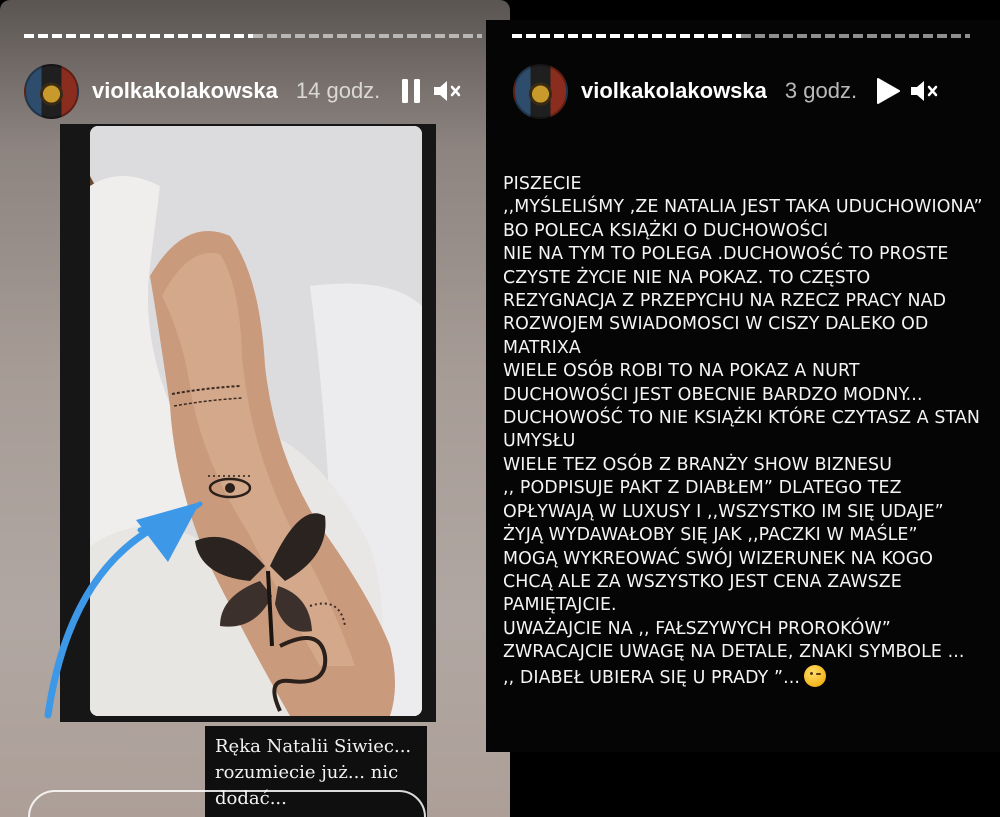 The width and height of the screenshot is (1000, 817). Describe the element at coordinates (338, 90) in the screenshot. I see `time-ago: 14 godz.` at that location.